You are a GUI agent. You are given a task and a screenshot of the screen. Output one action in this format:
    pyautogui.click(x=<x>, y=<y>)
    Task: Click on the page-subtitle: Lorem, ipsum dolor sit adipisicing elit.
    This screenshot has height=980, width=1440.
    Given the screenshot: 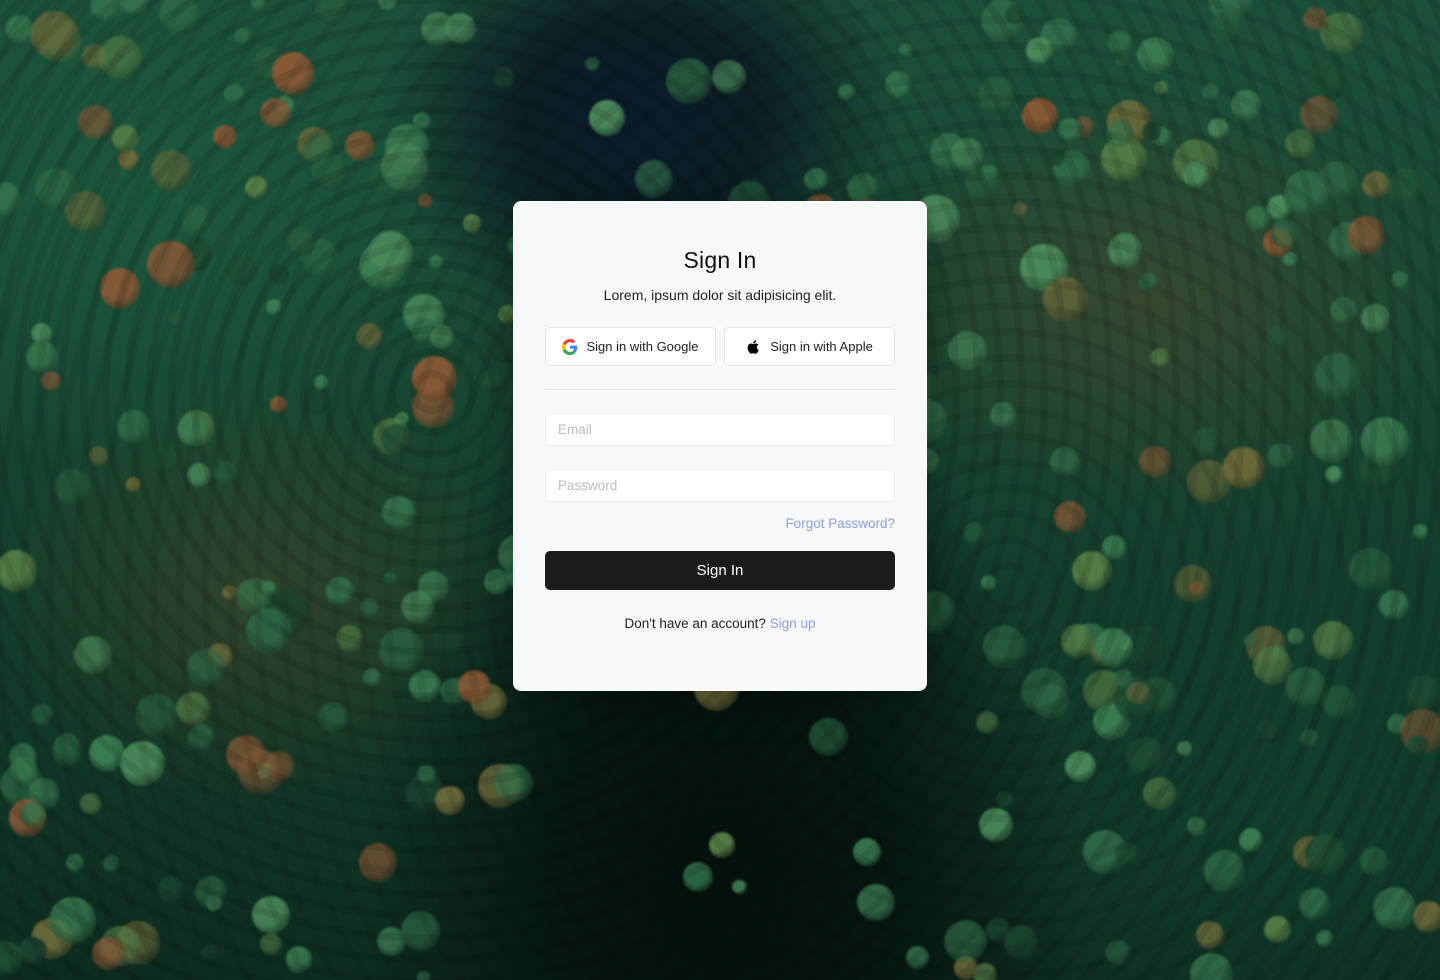 What is the action you would take?
    pyautogui.click(x=720, y=295)
    